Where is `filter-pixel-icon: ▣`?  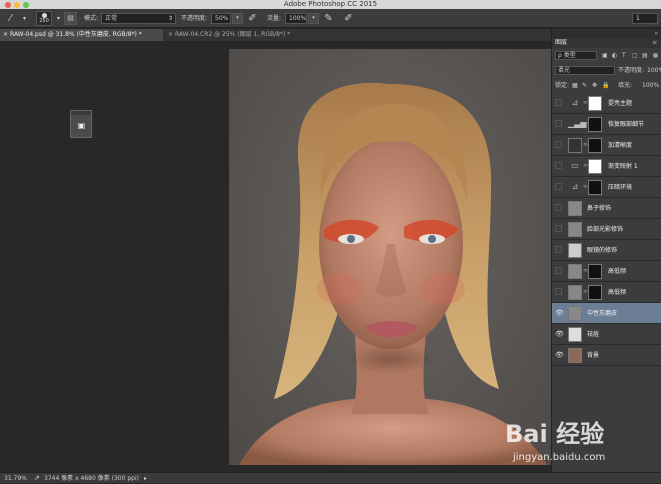
filter-pixel-icon: ▣ is located at coordinates (605, 55).